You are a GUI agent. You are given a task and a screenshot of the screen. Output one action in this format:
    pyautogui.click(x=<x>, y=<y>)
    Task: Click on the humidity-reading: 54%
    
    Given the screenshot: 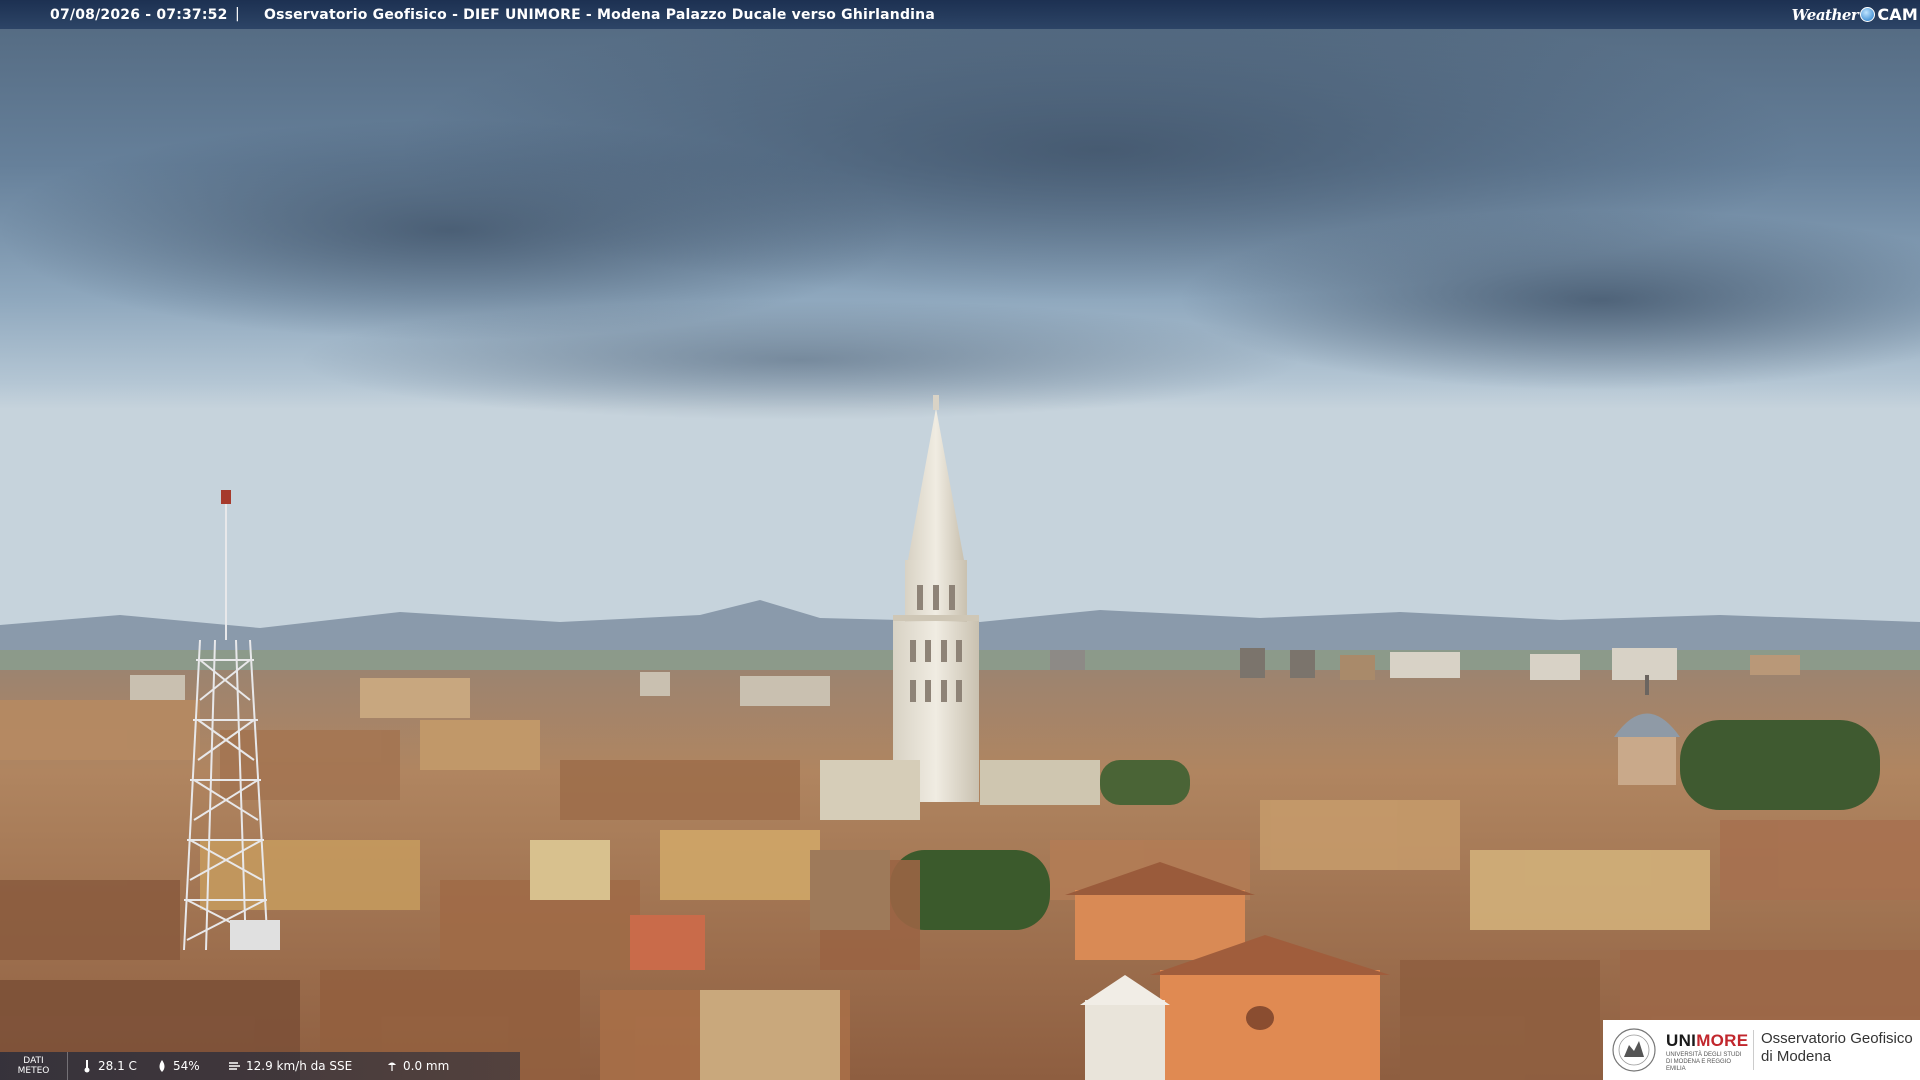 What is the action you would take?
    pyautogui.click(x=177, y=1066)
    